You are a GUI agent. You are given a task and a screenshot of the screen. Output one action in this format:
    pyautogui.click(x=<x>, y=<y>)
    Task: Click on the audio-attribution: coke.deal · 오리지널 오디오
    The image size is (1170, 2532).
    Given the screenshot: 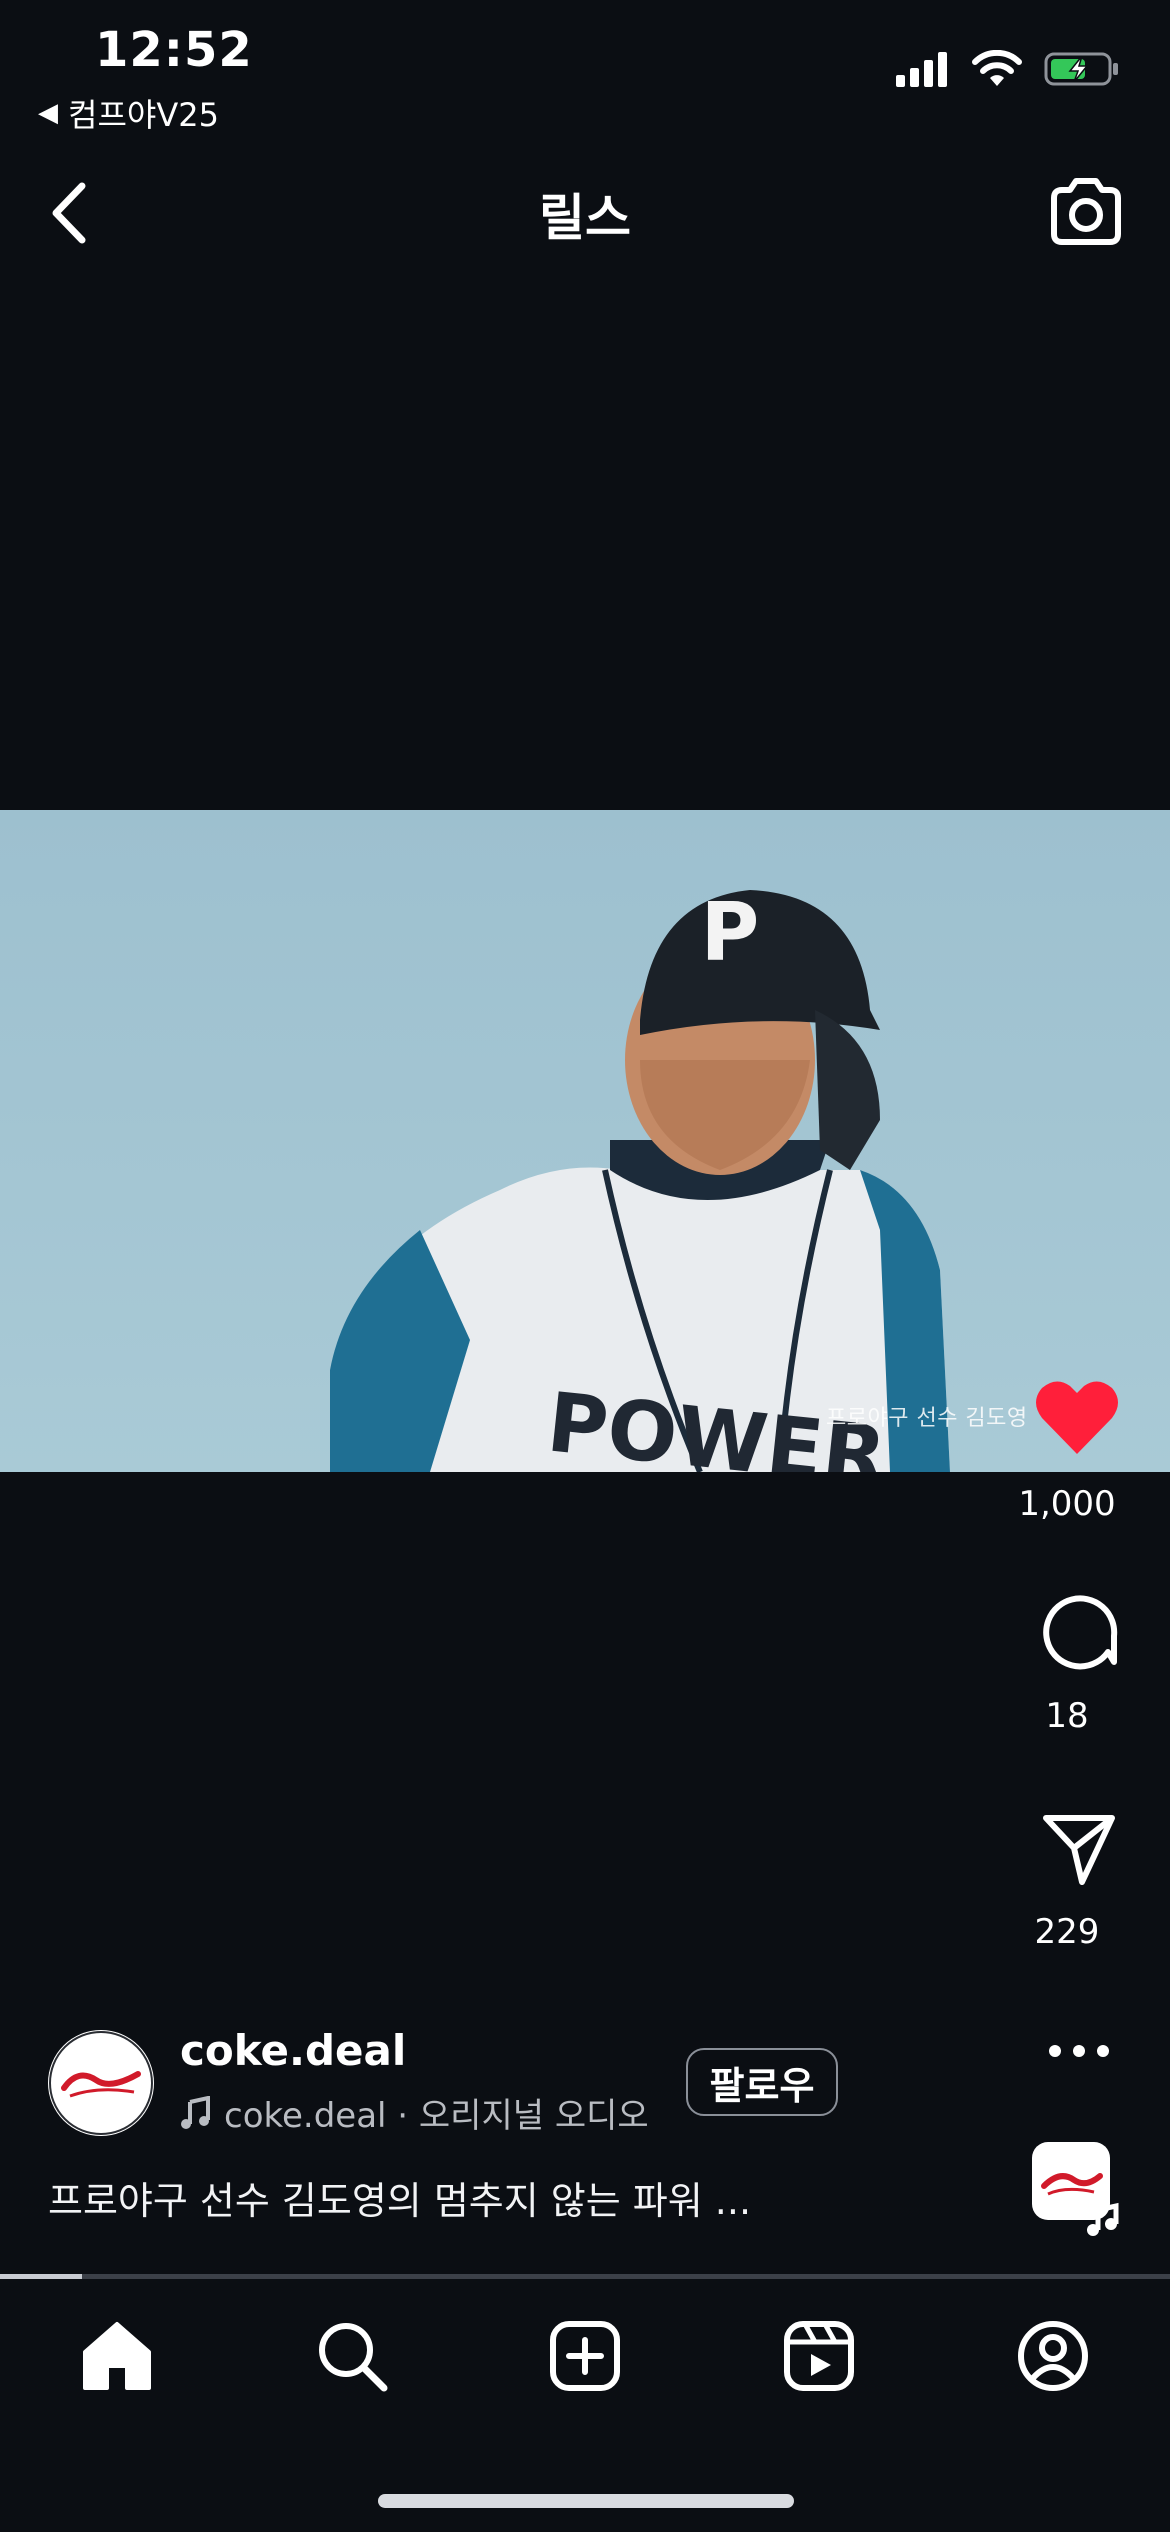 What is the action you would take?
    pyautogui.click(x=414, y=2112)
    